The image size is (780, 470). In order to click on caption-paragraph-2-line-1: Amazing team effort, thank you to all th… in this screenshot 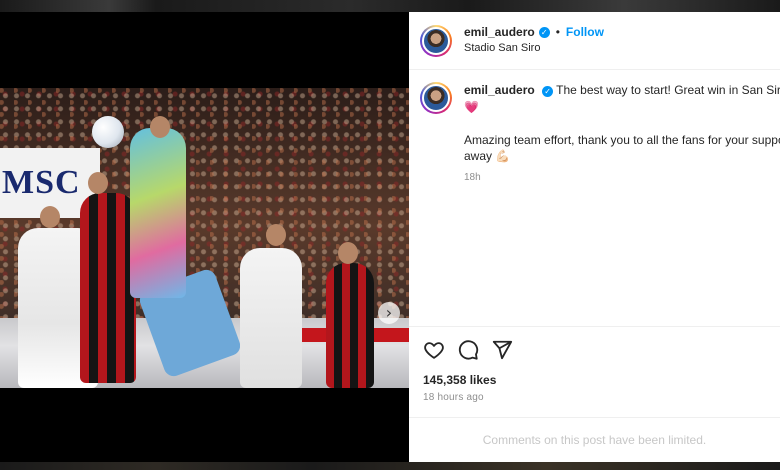, I will do `click(622, 139)`.